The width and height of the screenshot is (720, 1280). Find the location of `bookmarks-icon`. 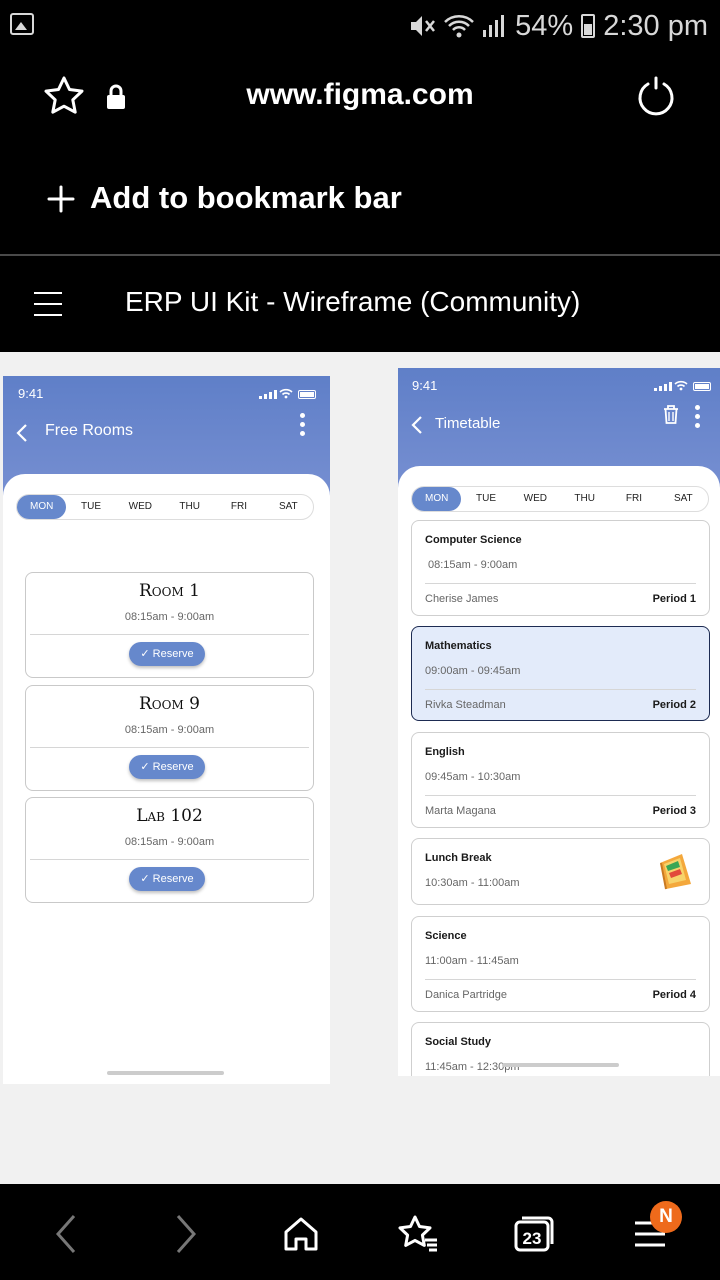

bookmarks-icon is located at coordinates (417, 1233).